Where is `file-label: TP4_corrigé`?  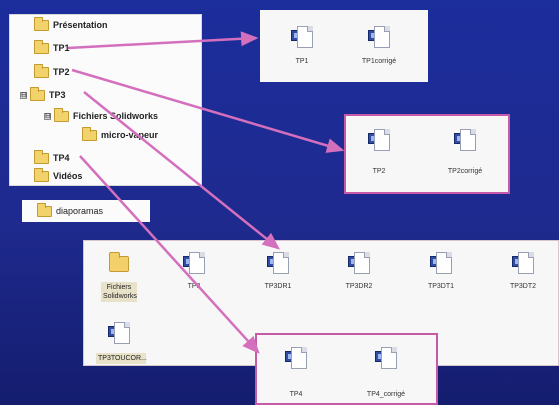 file-label: TP4_corrigé is located at coordinates (386, 394).